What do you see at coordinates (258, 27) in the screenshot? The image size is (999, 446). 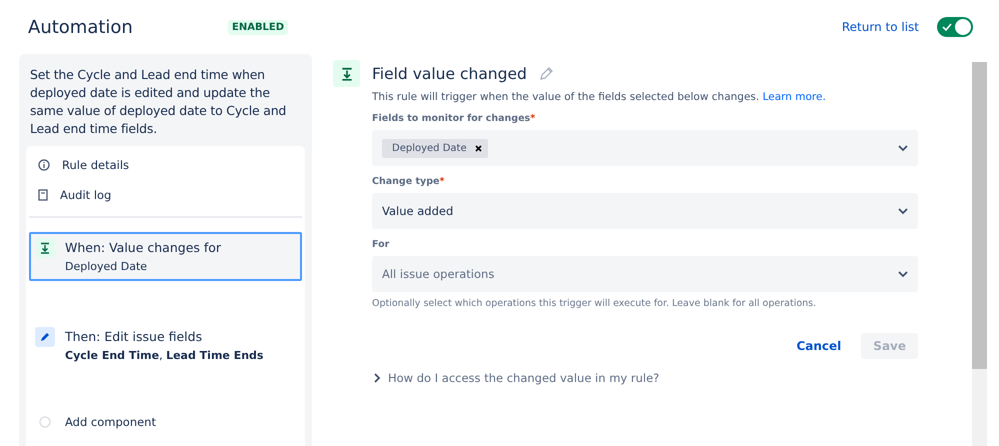 I see `status-badge: ENABLED` at bounding box center [258, 27].